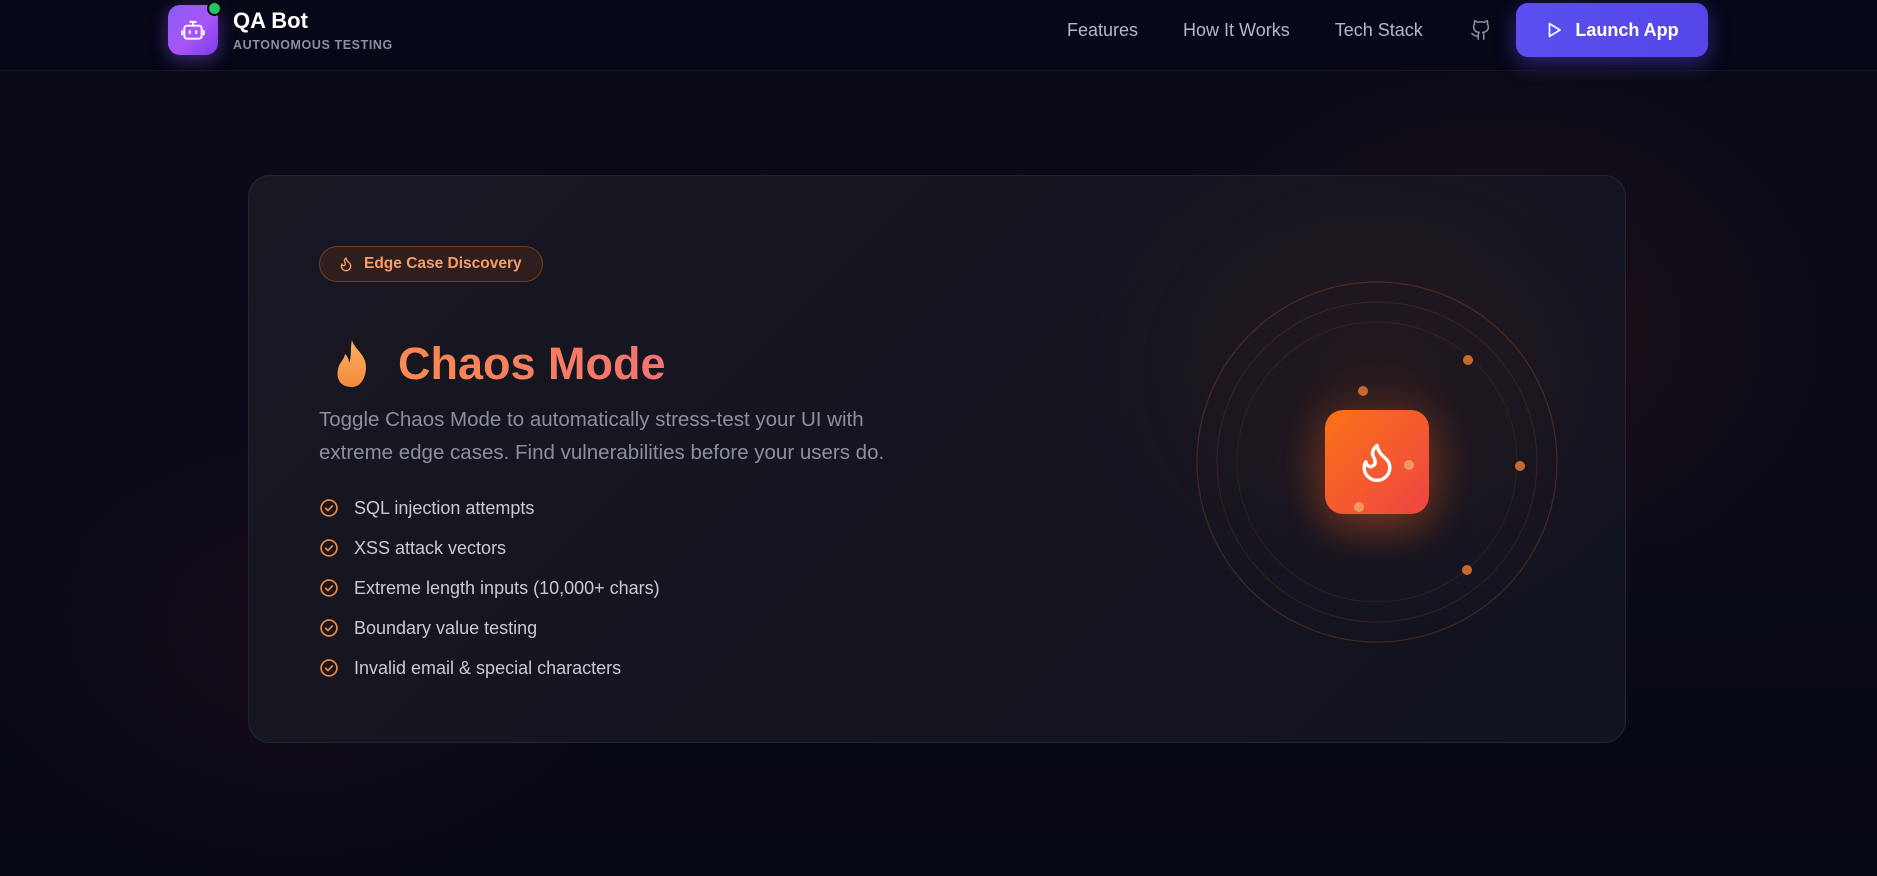  What do you see at coordinates (1481, 30) in the screenshot?
I see `github-icon` at bounding box center [1481, 30].